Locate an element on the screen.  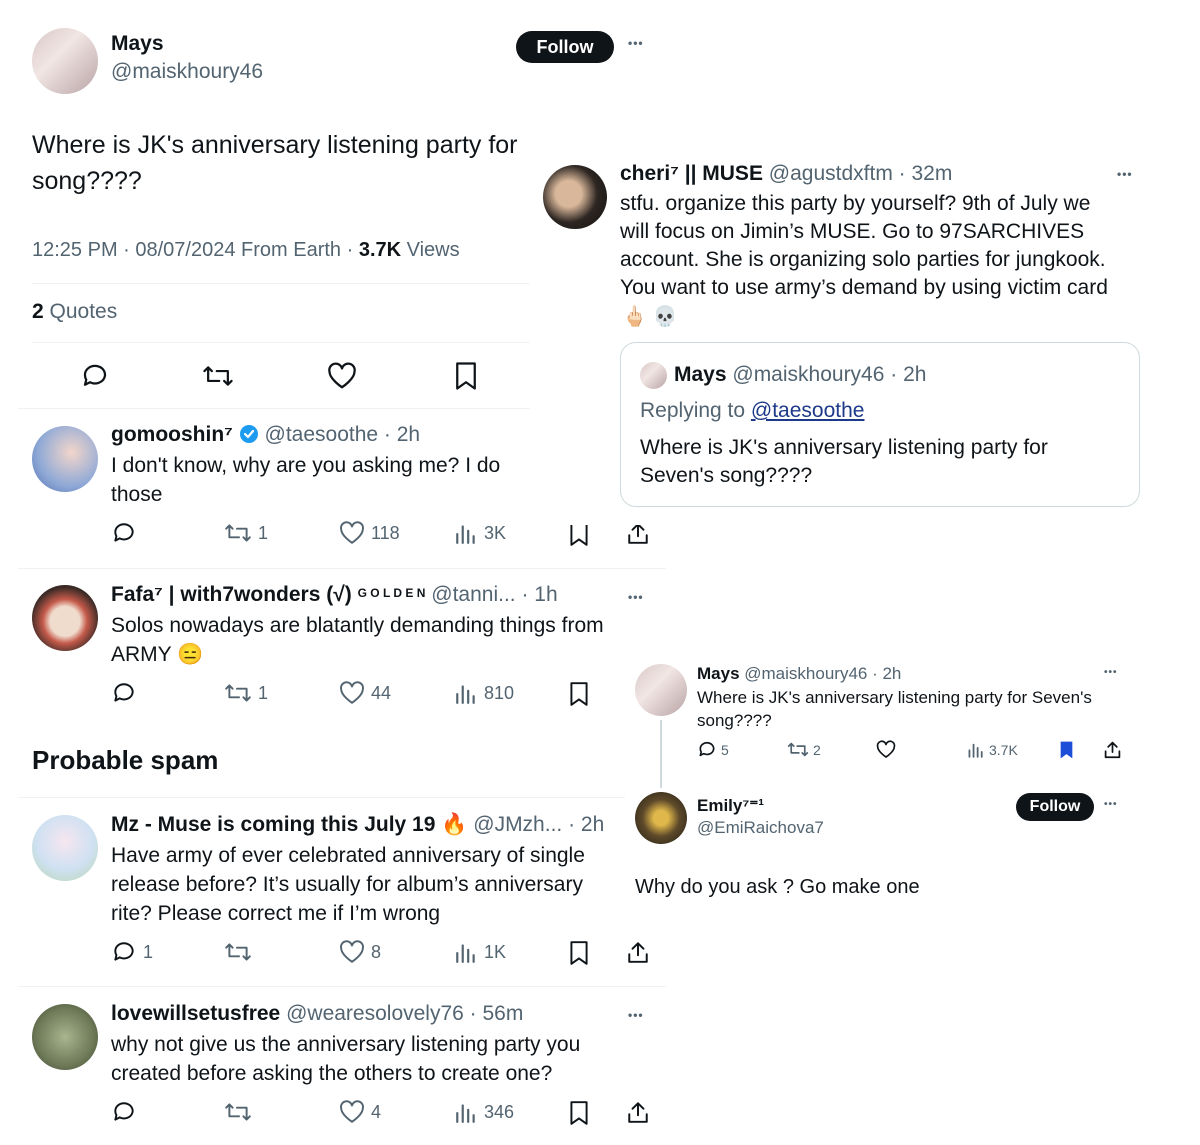
like-button: 8 is located at coordinates (360, 952).